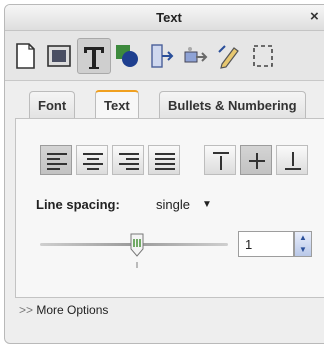 The height and width of the screenshot is (344, 324). I want to click on metrics-inspector-button, so click(162, 56).